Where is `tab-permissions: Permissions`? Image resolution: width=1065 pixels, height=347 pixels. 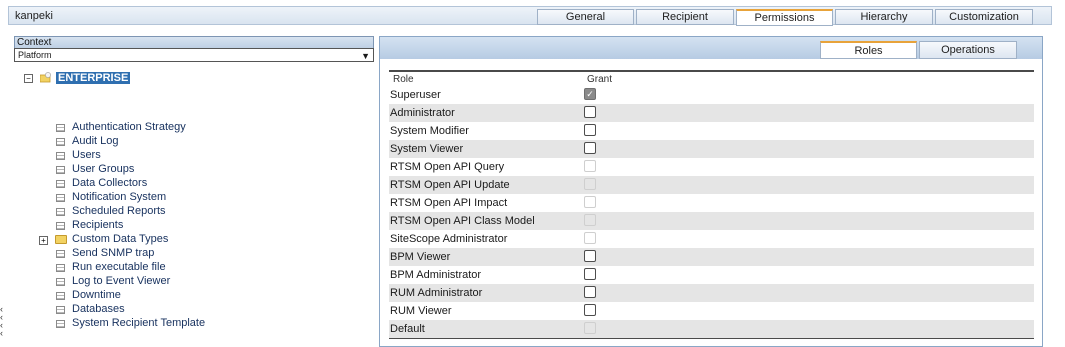 tab-permissions: Permissions is located at coordinates (784, 17).